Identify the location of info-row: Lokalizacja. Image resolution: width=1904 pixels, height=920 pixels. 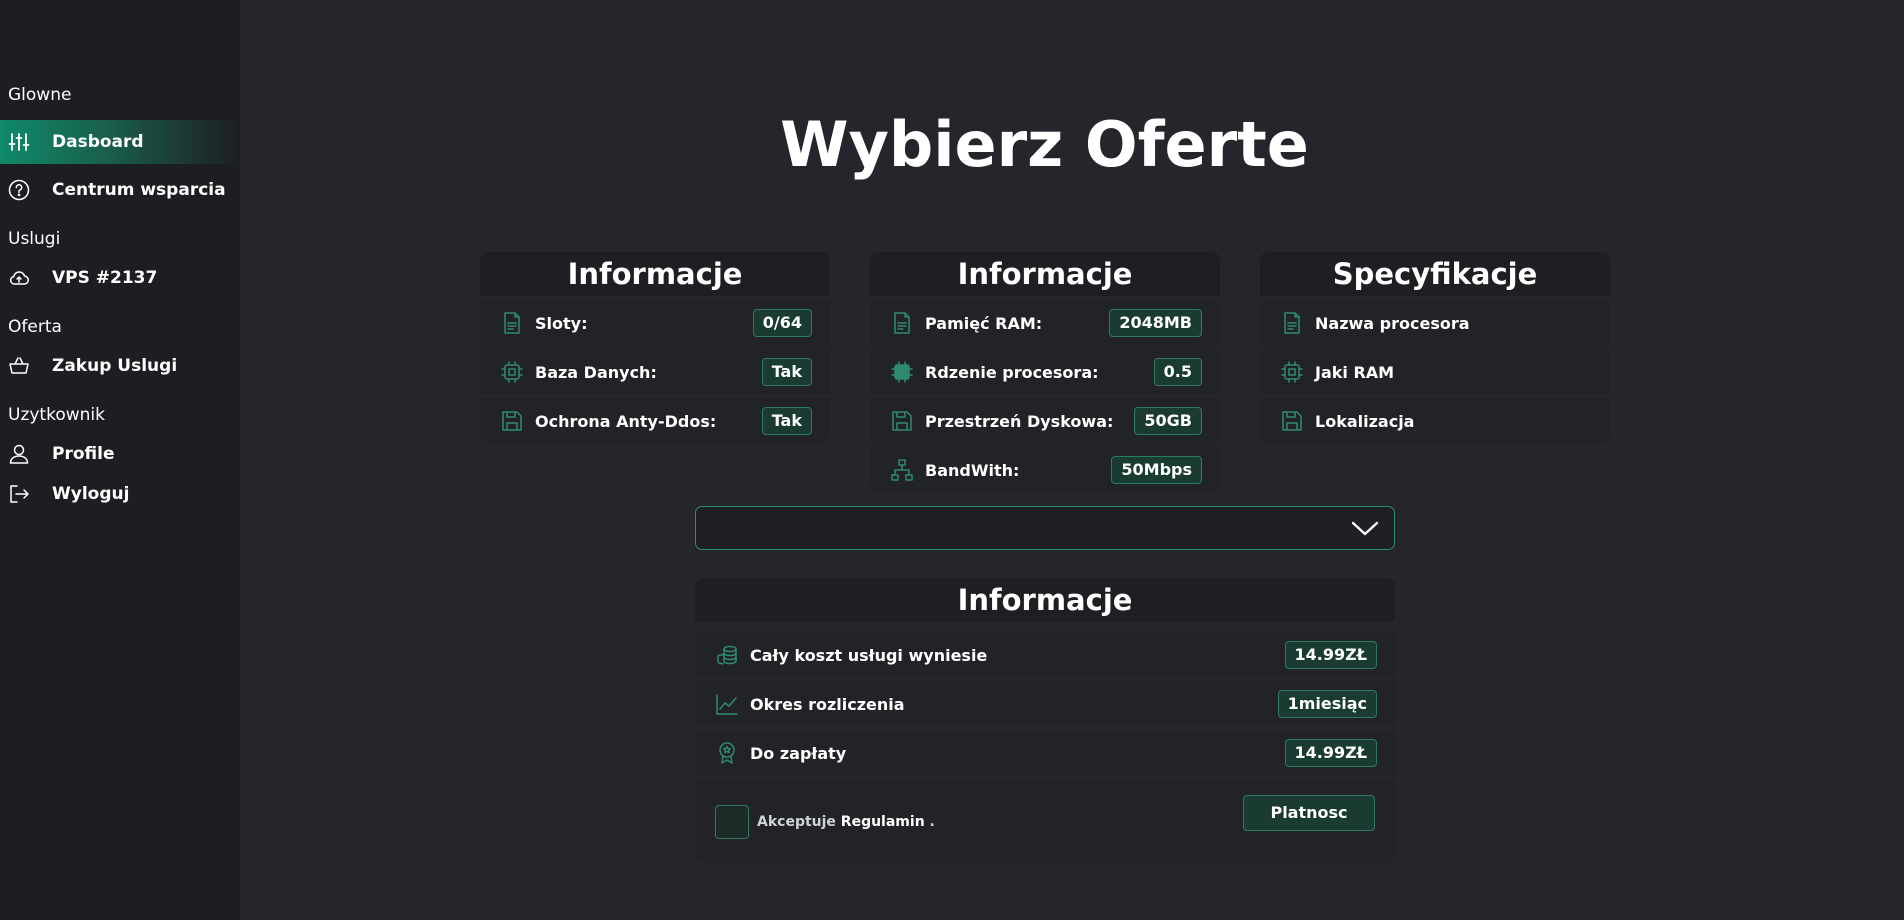
(1435, 420).